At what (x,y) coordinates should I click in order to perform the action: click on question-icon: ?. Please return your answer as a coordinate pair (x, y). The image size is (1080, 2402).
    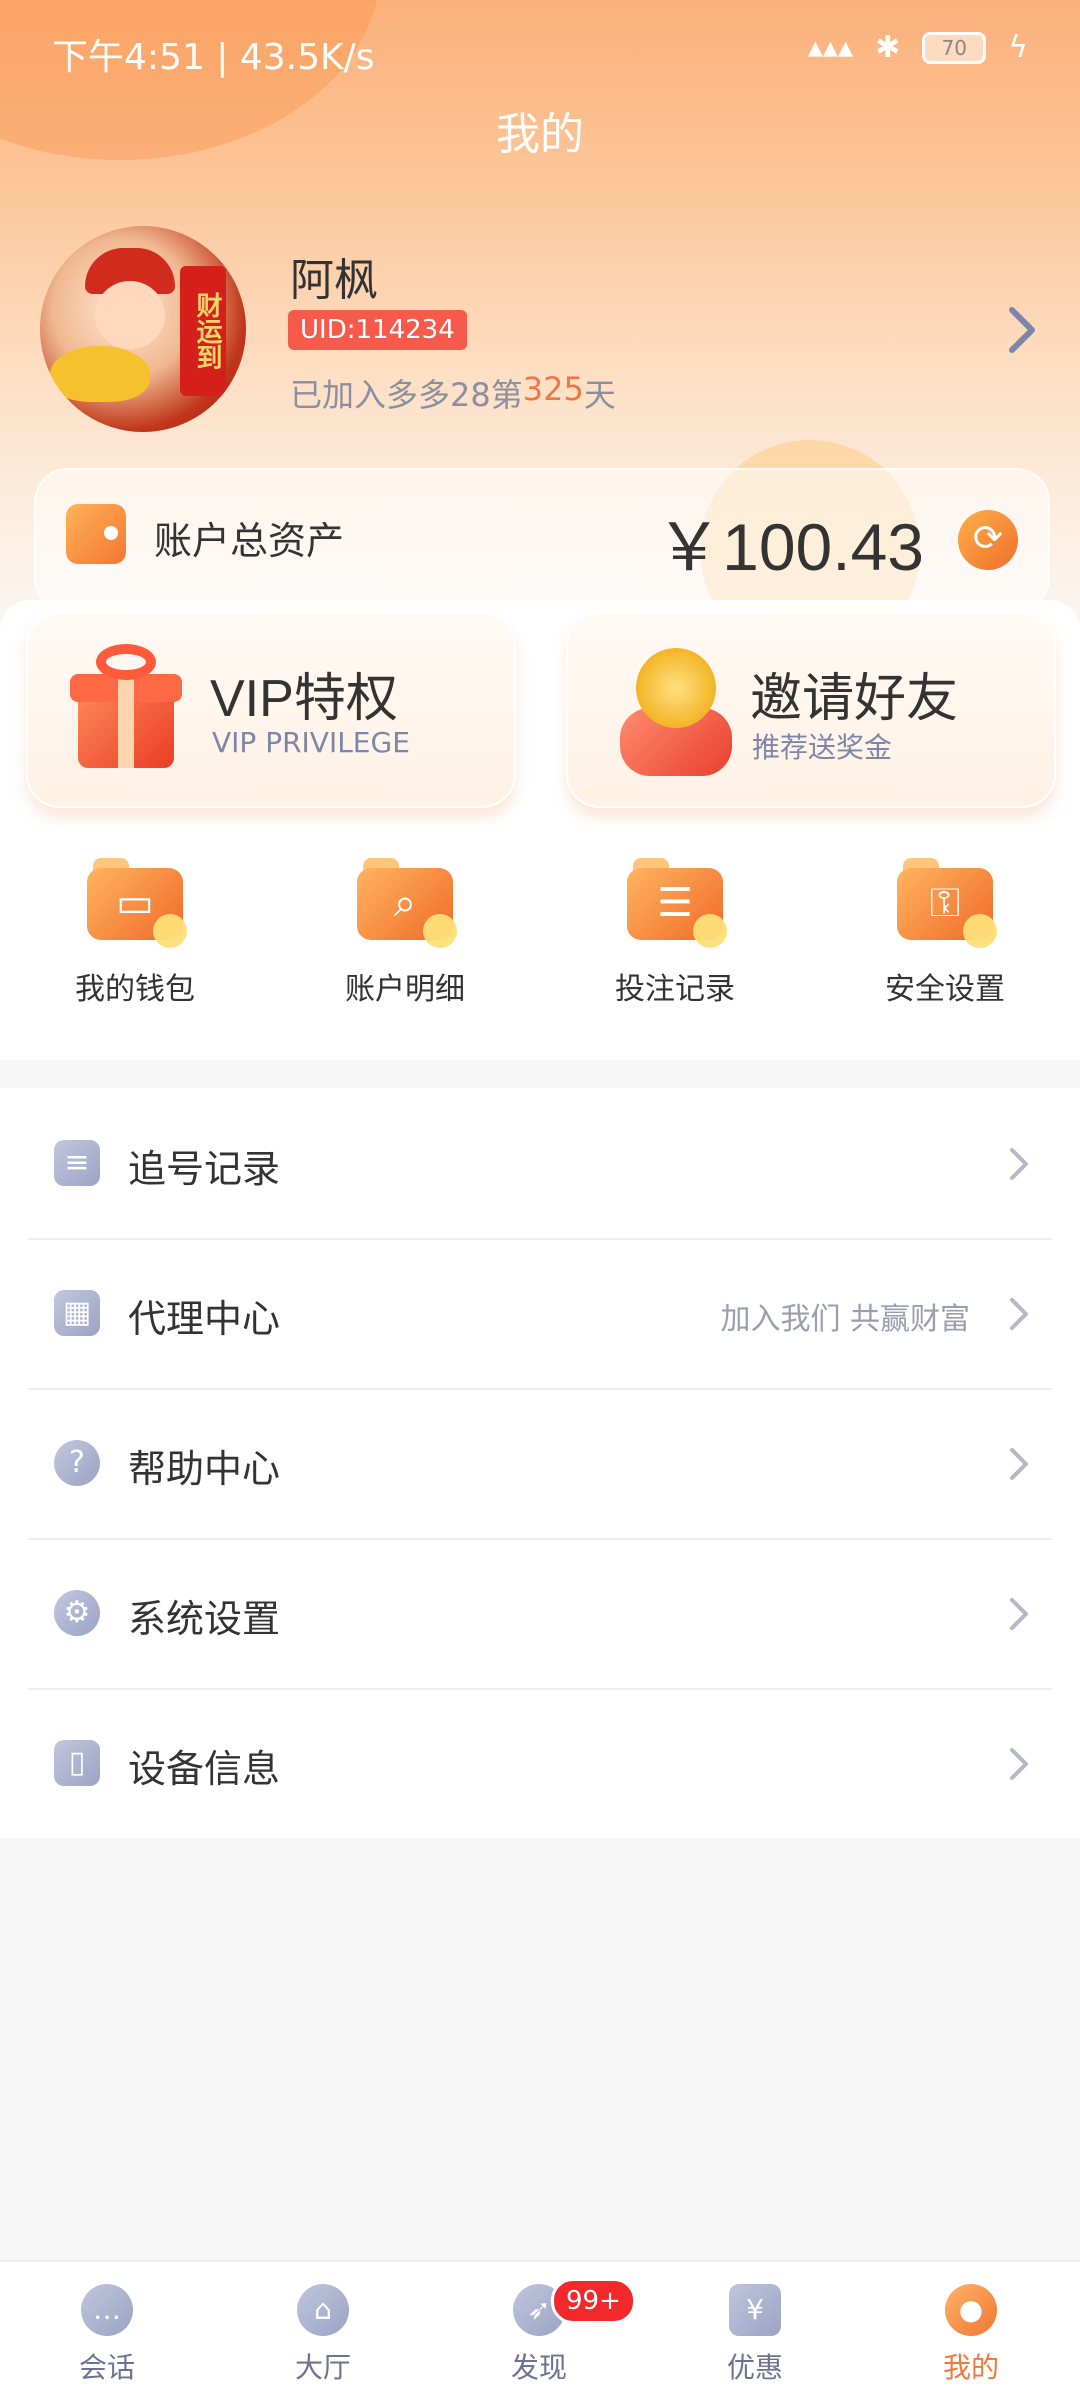
    Looking at the image, I should click on (77, 1463).